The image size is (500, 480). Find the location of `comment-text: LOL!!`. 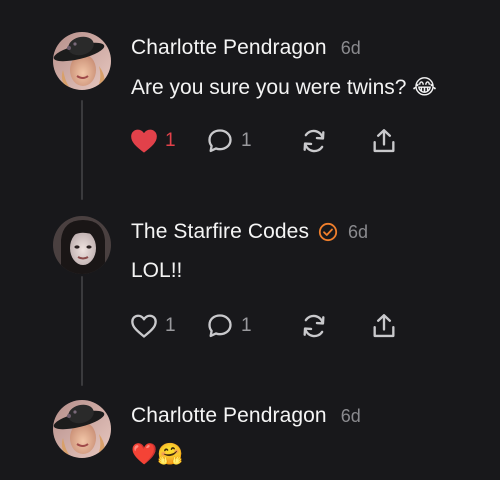

comment-text: LOL!! is located at coordinates (157, 270).